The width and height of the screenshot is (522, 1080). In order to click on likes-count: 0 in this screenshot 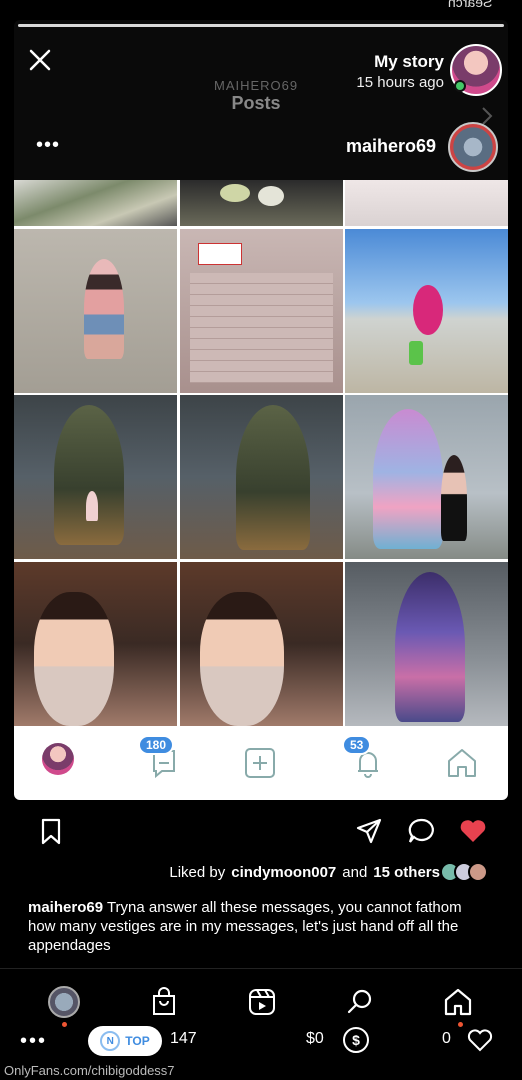, I will do `click(446, 1038)`.